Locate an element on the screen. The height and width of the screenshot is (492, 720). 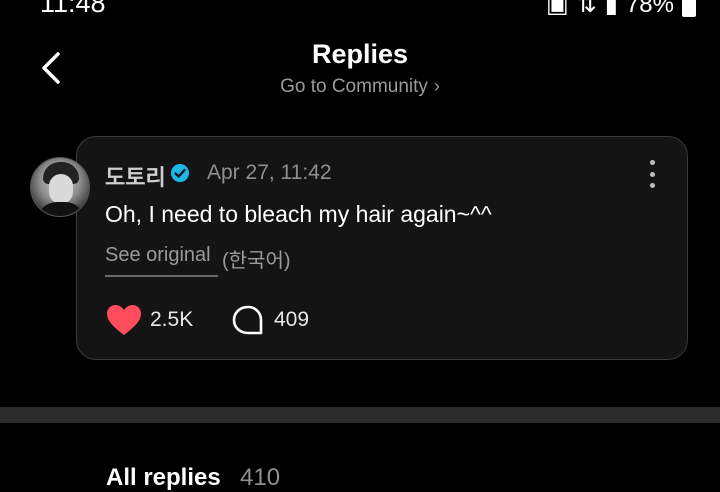
like-button is located at coordinates (124, 320).